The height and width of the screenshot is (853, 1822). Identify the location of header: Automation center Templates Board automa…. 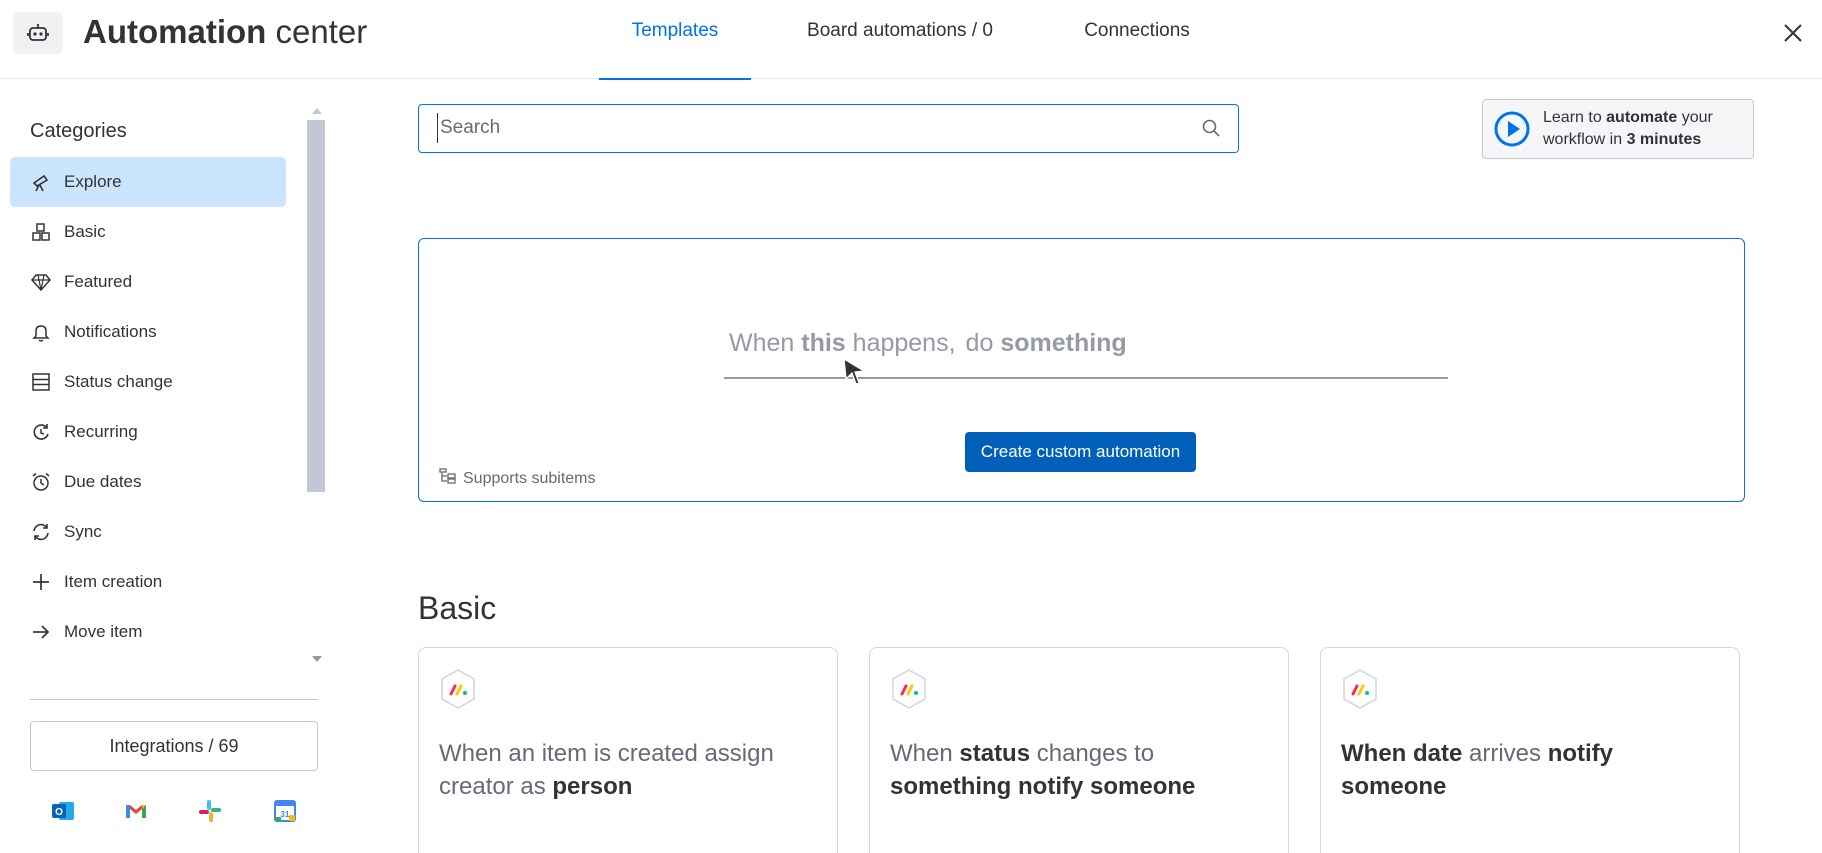
(911, 40).